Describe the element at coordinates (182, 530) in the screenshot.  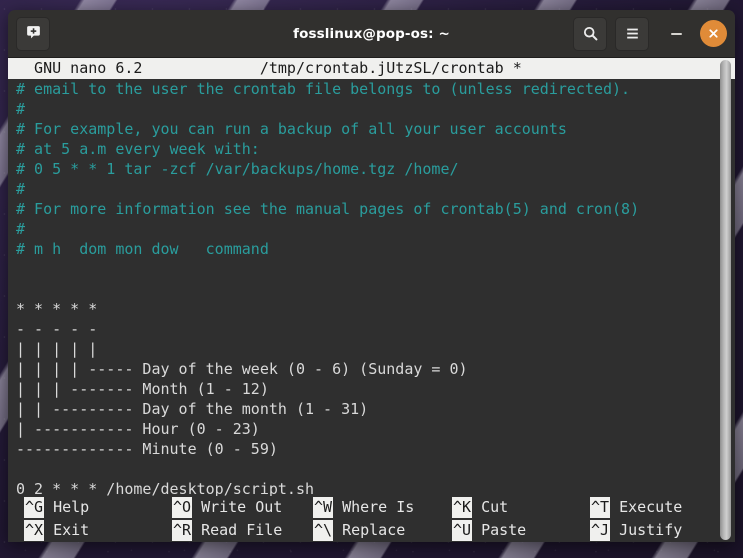
I see `shortcut-key: ^R` at that location.